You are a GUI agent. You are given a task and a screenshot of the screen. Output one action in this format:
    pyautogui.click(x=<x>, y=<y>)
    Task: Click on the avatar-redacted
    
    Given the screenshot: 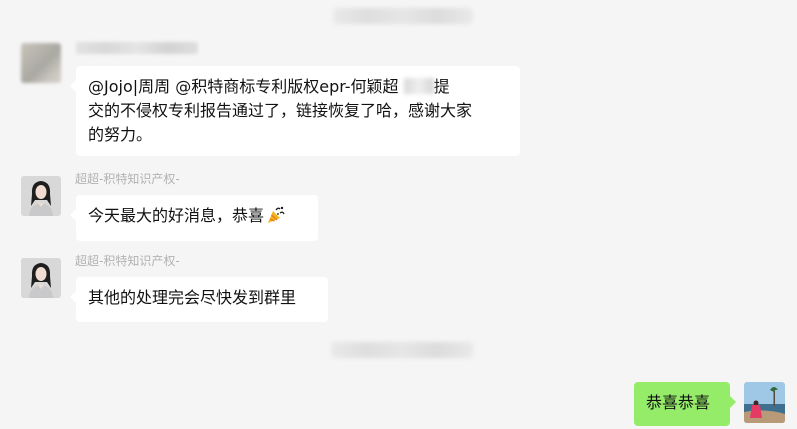 What is the action you would take?
    pyautogui.click(x=41, y=63)
    